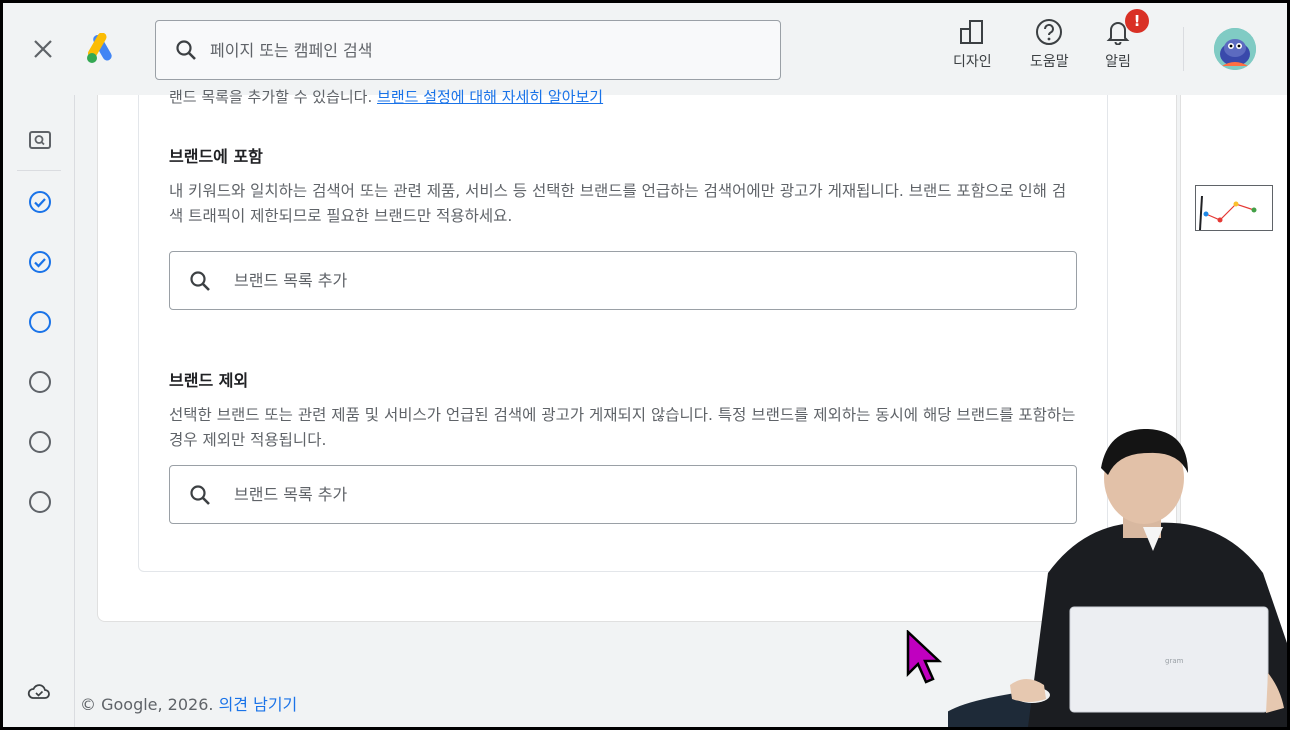  Describe the element at coordinates (271, 97) in the screenshot. I see `clipped-text: 랜드 목록을 추가할 수 있습니다.` at that location.